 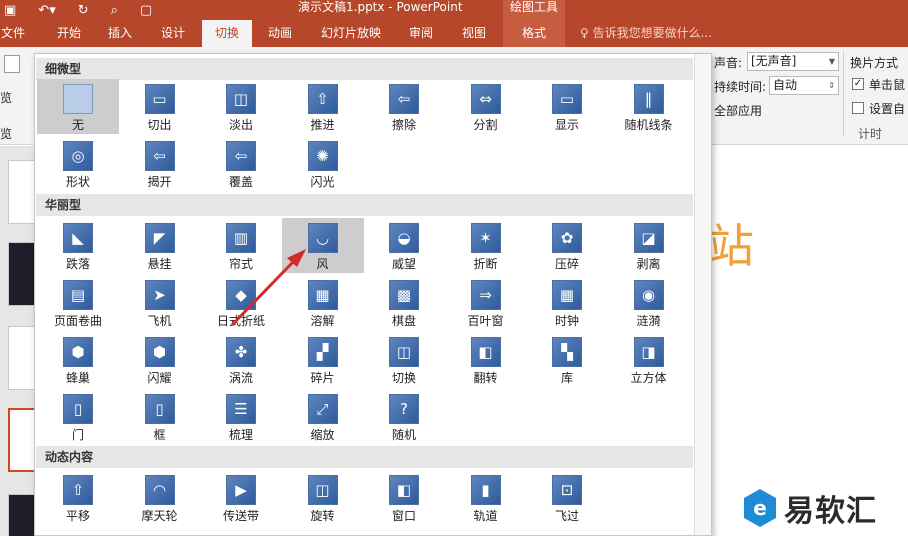 What do you see at coordinates (404, 295) in the screenshot?
I see `checkerboard-icon: ▩` at bounding box center [404, 295].